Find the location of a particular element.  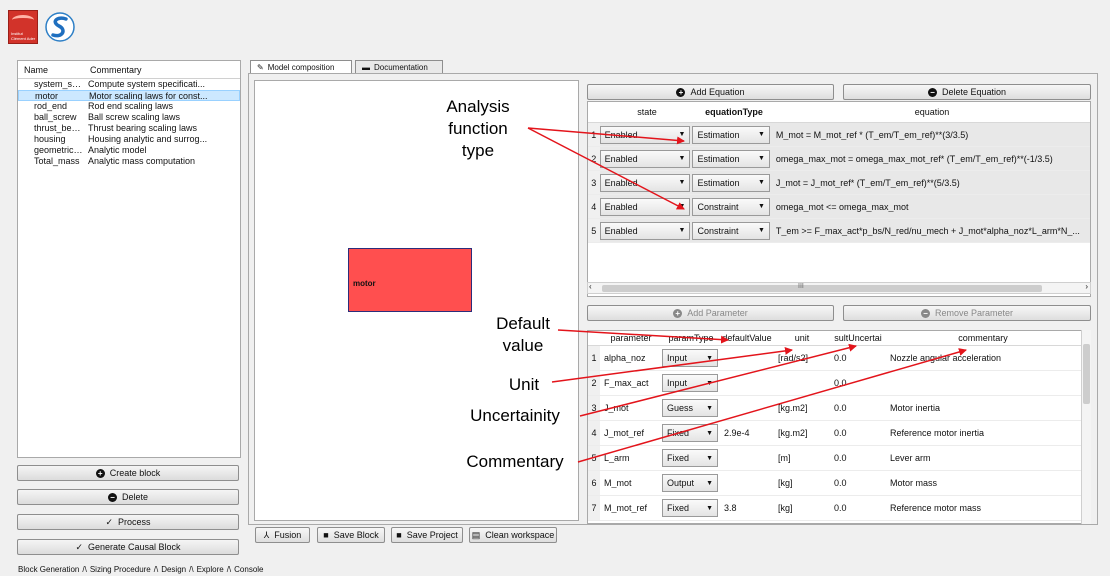

bottom-tab: Explore is located at coordinates (210, 569).